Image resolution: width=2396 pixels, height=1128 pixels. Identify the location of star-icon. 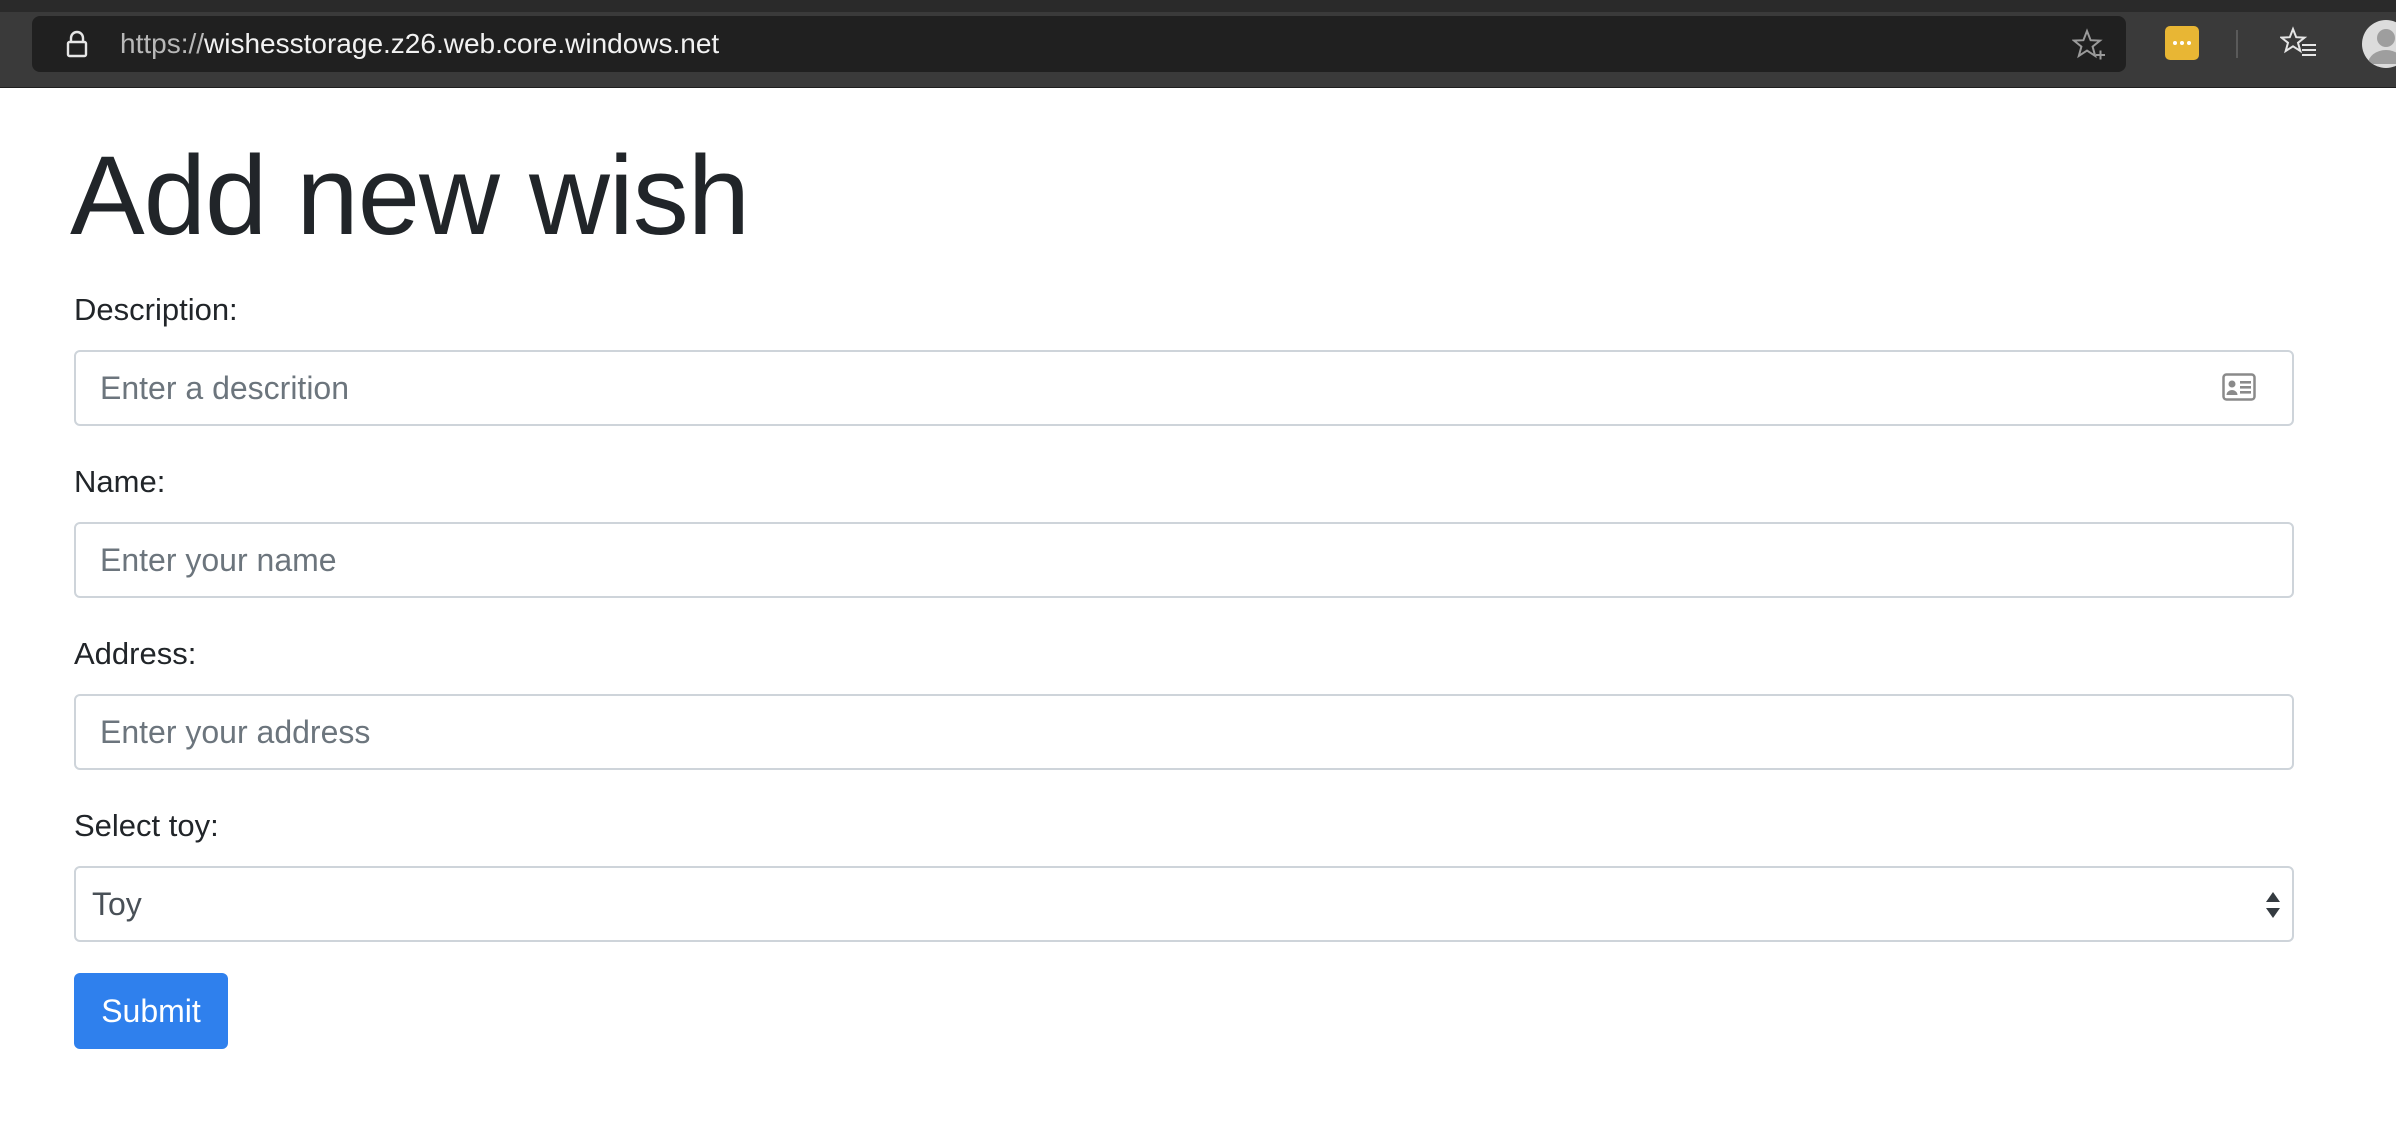
(2088, 45).